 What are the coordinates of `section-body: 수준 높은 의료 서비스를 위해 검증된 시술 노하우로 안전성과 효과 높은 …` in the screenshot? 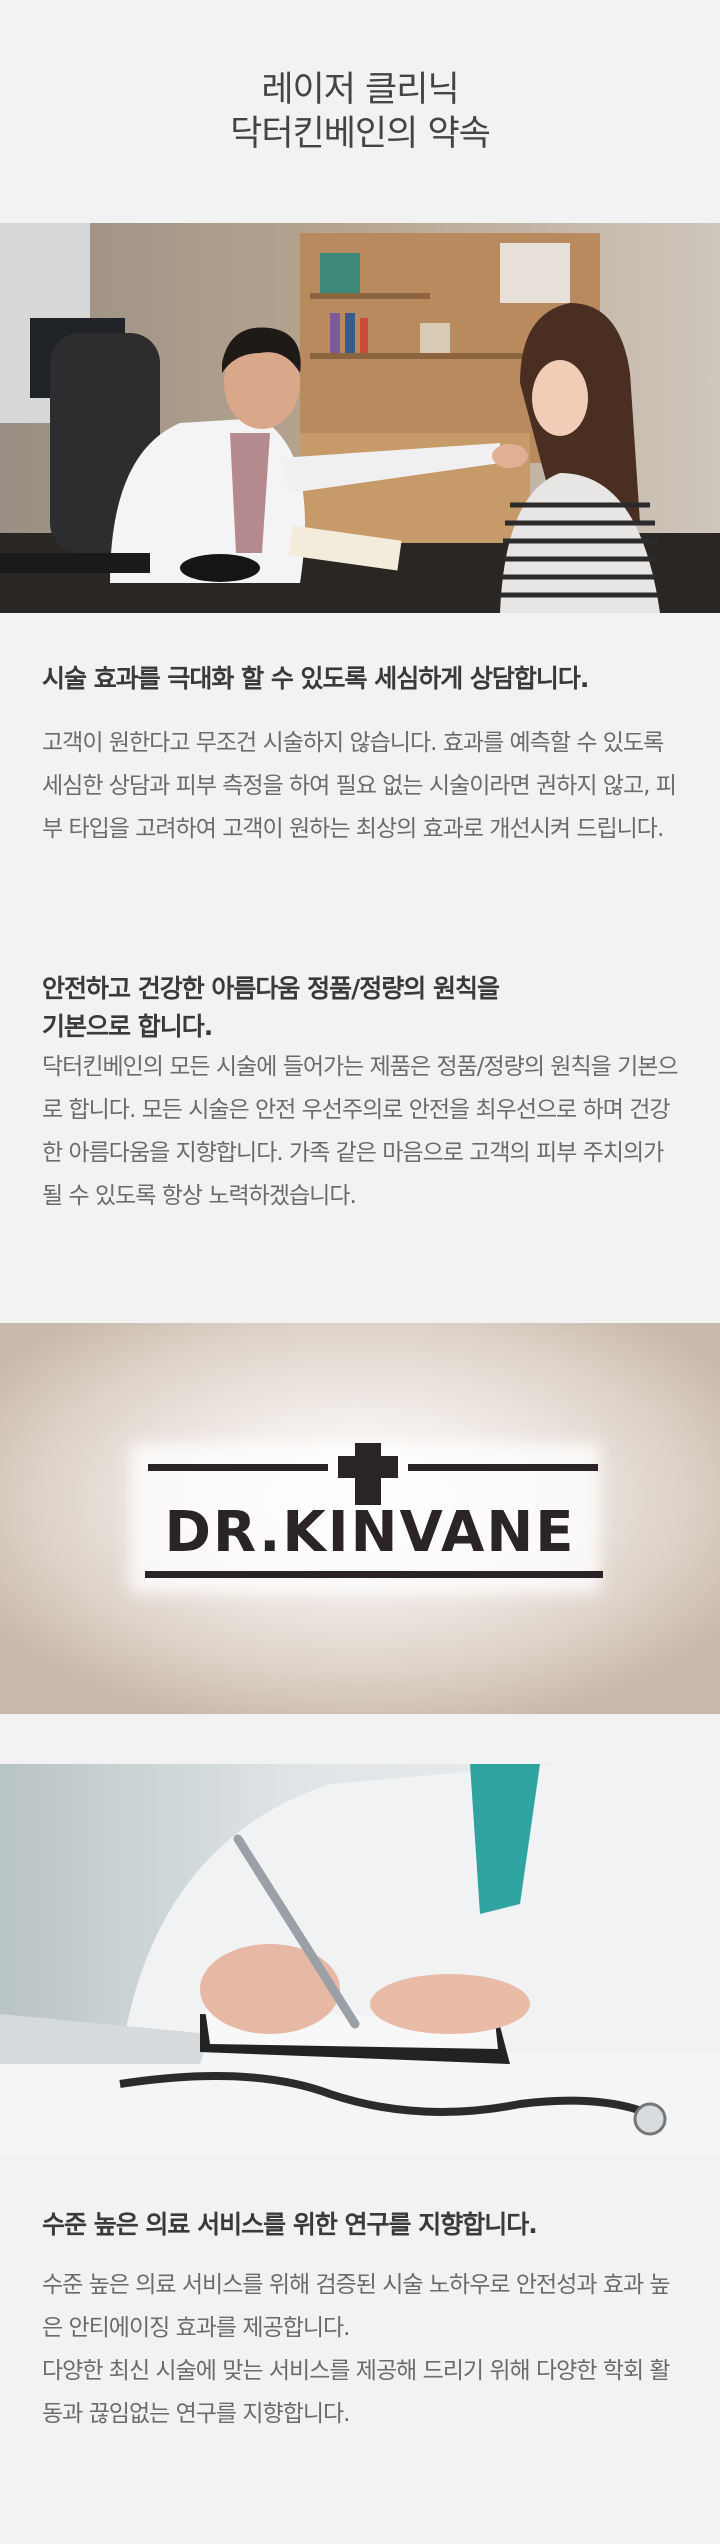 It's located at (362, 2350).